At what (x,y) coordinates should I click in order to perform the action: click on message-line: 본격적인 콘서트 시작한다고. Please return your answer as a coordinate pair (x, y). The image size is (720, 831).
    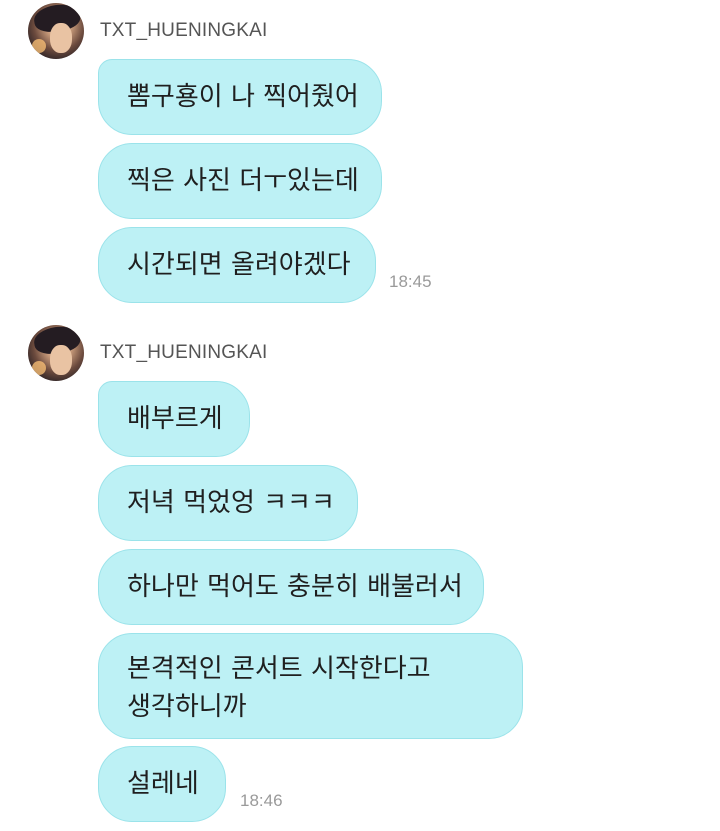
    Looking at the image, I should click on (279, 669).